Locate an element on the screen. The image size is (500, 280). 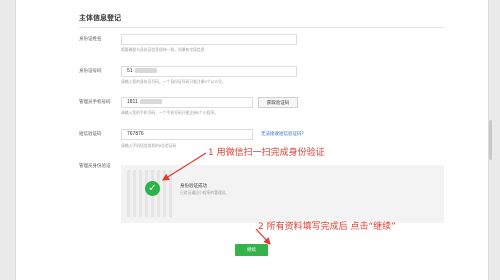
continue-button: 继续 is located at coordinates (251, 250).